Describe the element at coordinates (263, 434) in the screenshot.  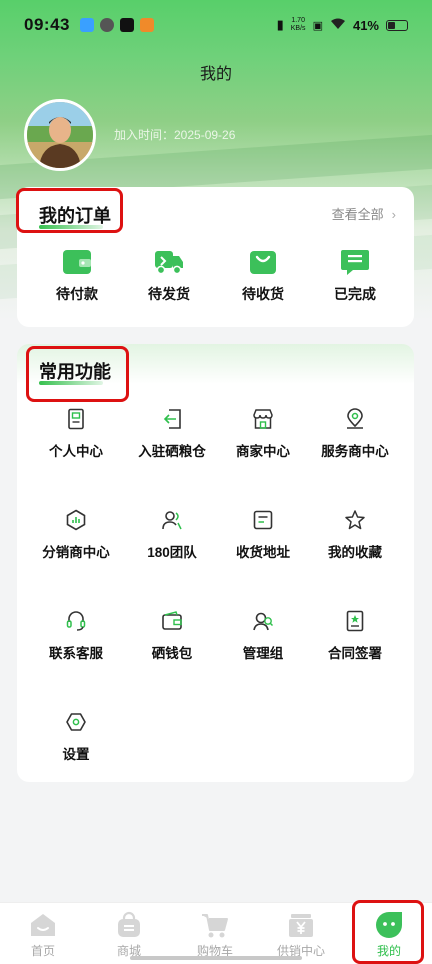
I see `func-merchant-center: 商家中心` at that location.